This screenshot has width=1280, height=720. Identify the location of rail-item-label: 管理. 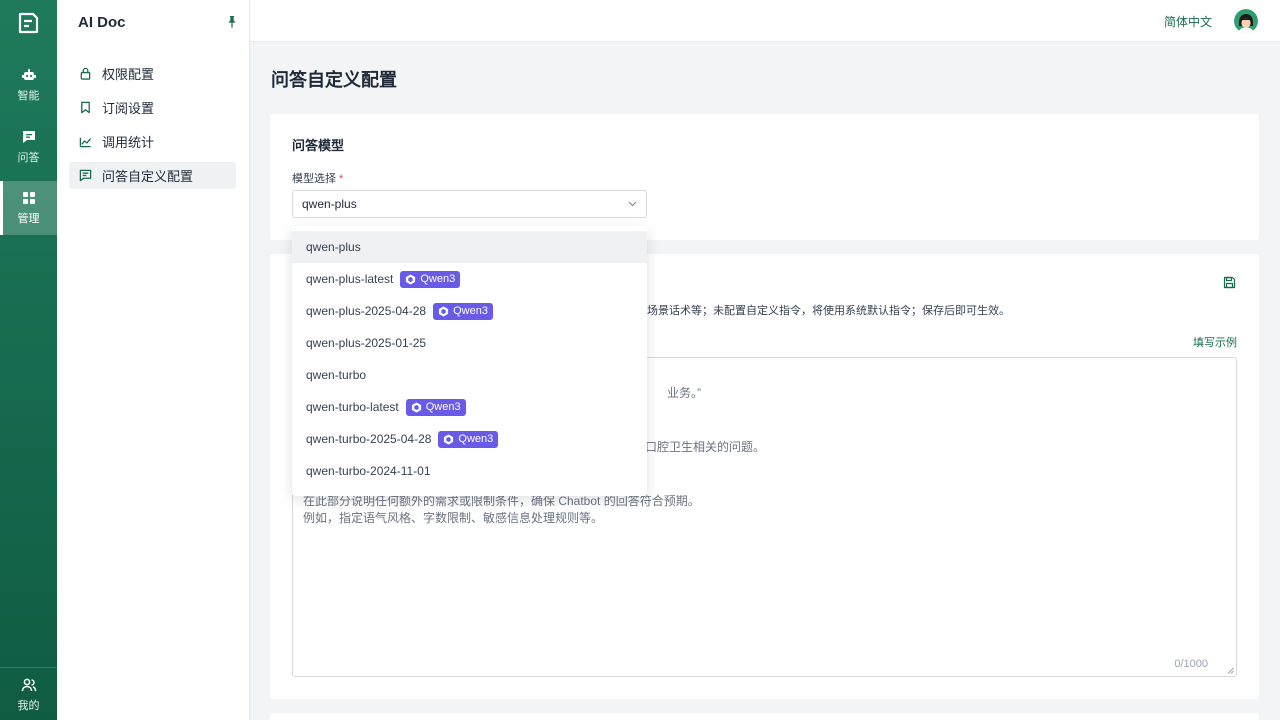
(28, 219).